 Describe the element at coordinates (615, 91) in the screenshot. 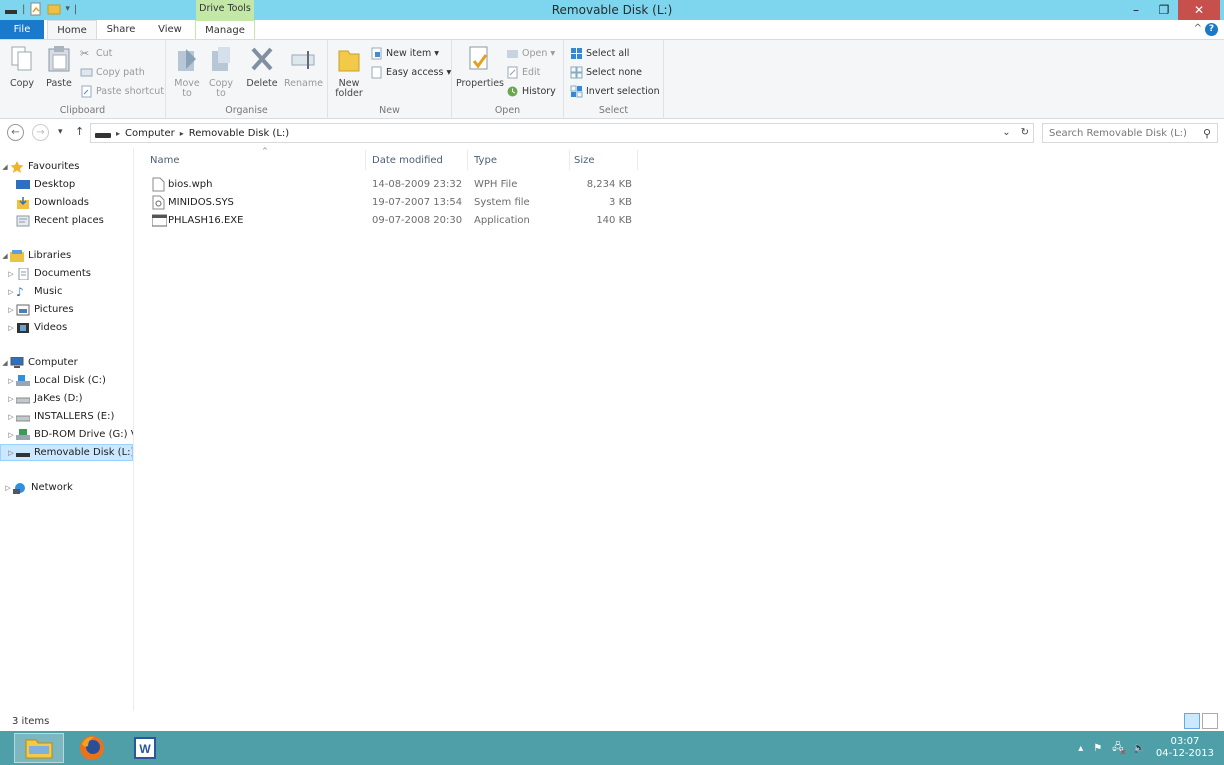

I see `invert-selection-button: Invert selection` at that location.